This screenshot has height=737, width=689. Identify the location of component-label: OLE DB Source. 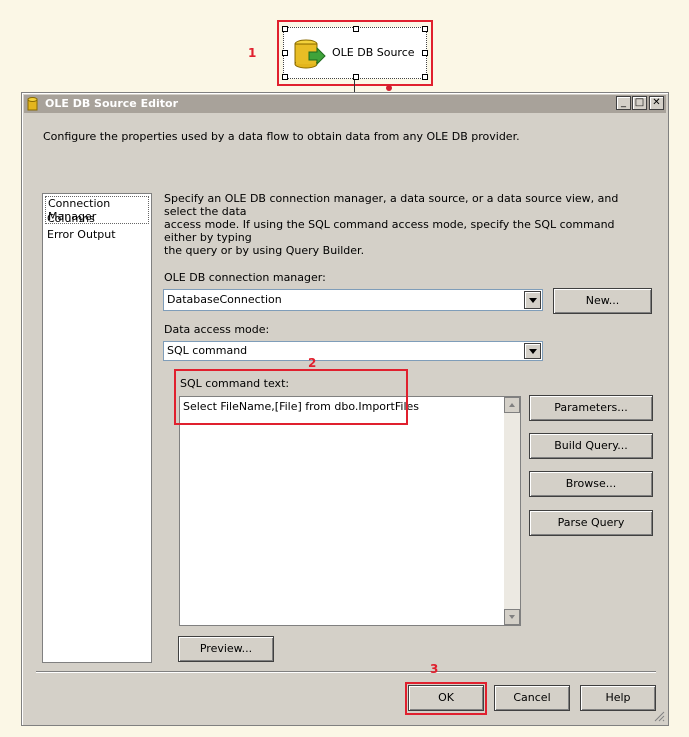
(373, 52).